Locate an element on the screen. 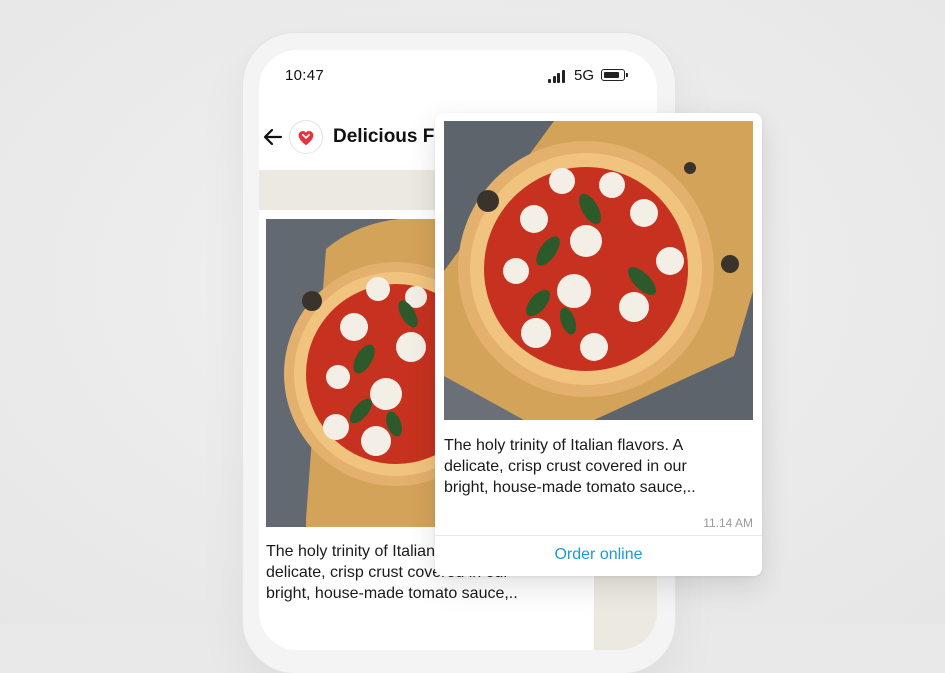 Image resolution: width=945 pixels, height=673 pixels. pizza-image is located at coordinates (598, 270).